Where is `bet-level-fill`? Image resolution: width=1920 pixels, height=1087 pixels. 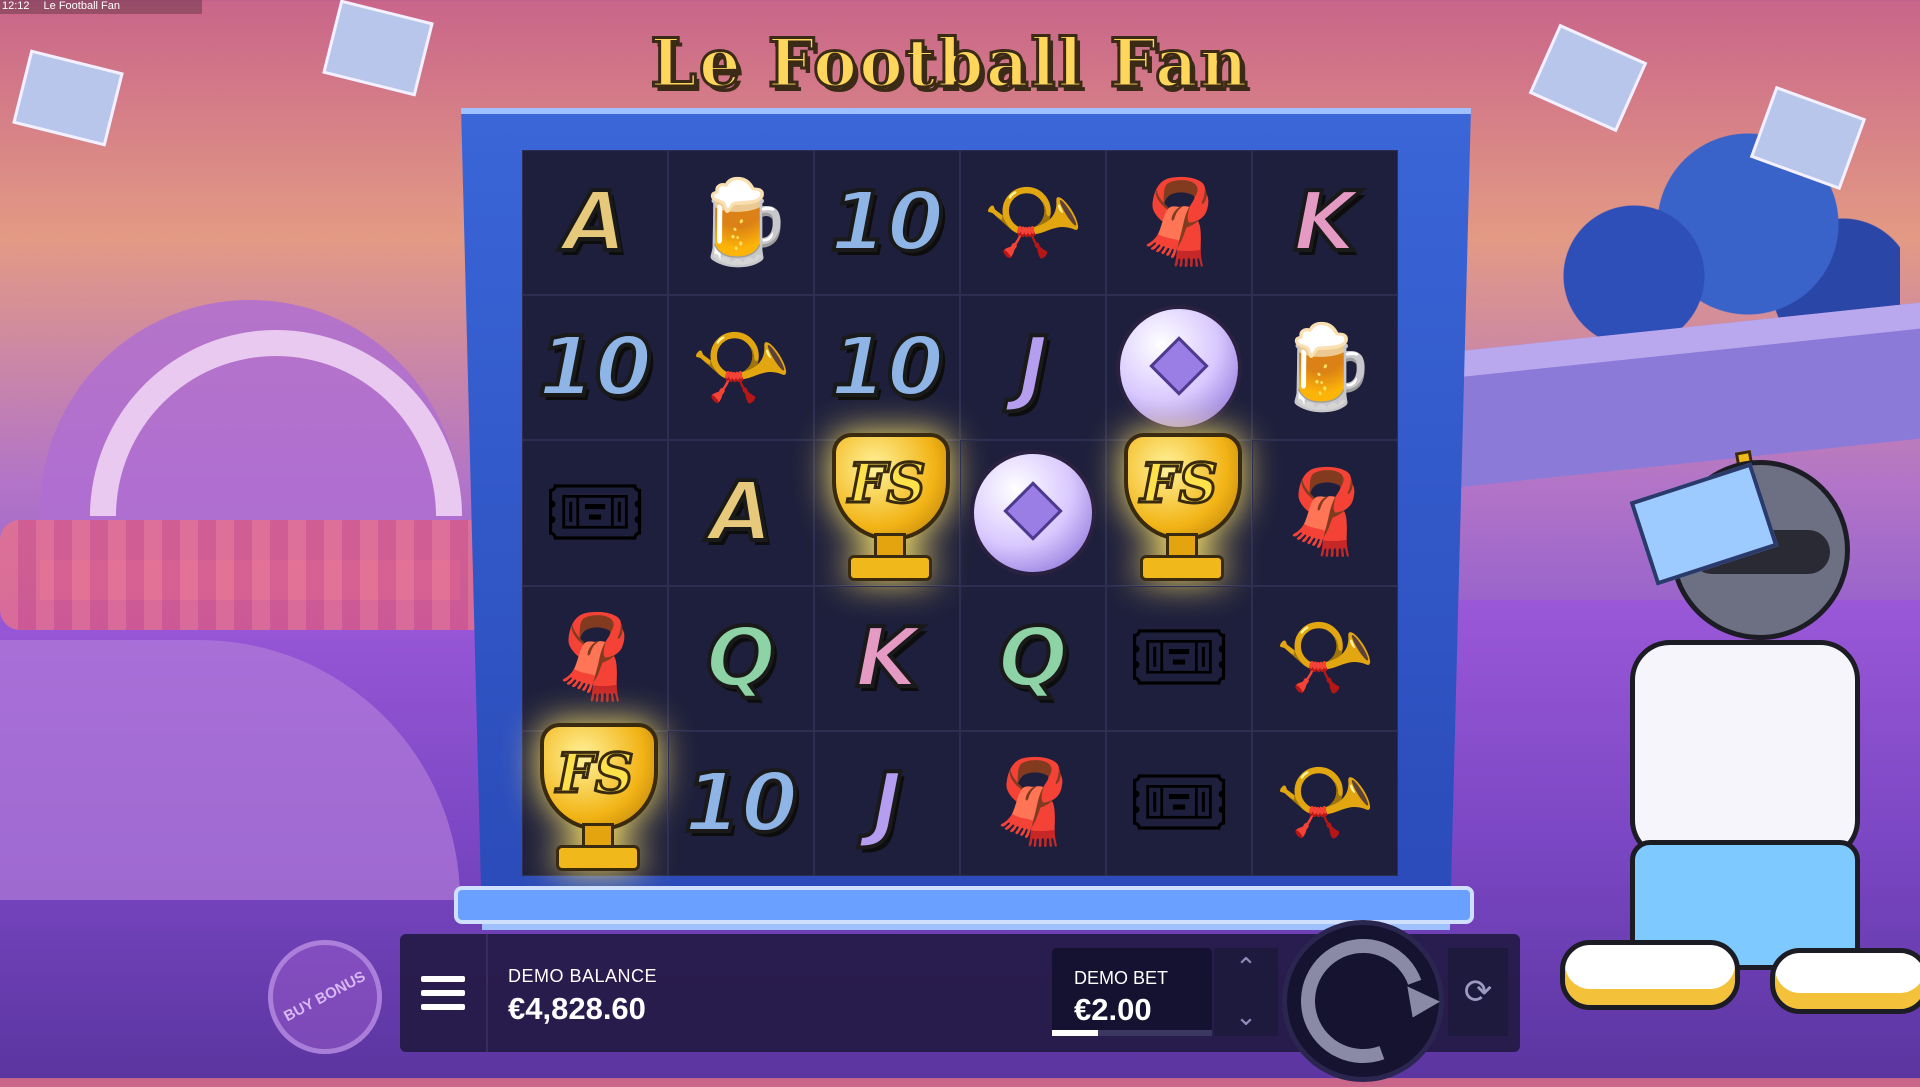
bet-level-fill is located at coordinates (1075, 1033).